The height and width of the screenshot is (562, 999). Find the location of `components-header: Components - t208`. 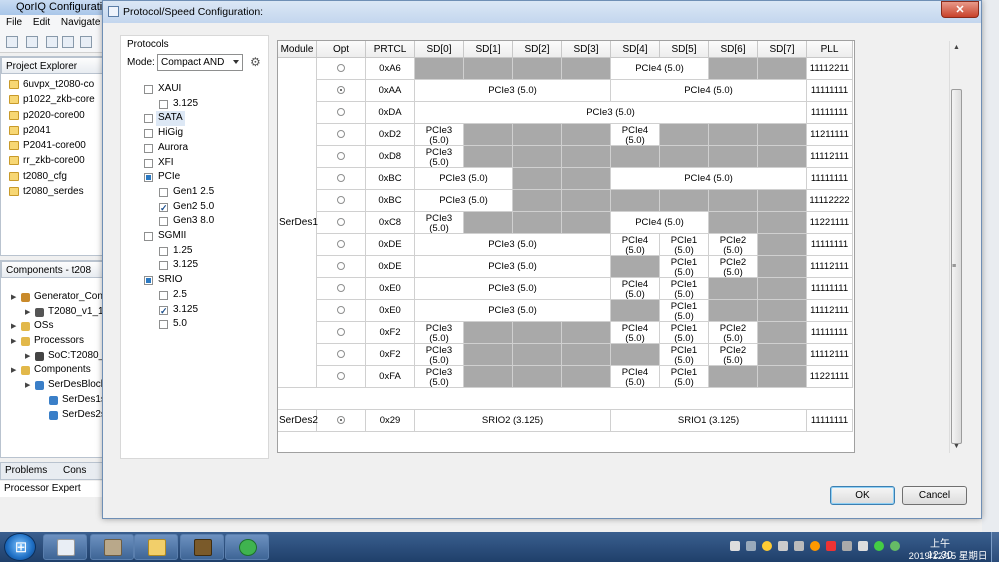

components-header: Components - t208 is located at coordinates (55, 269).